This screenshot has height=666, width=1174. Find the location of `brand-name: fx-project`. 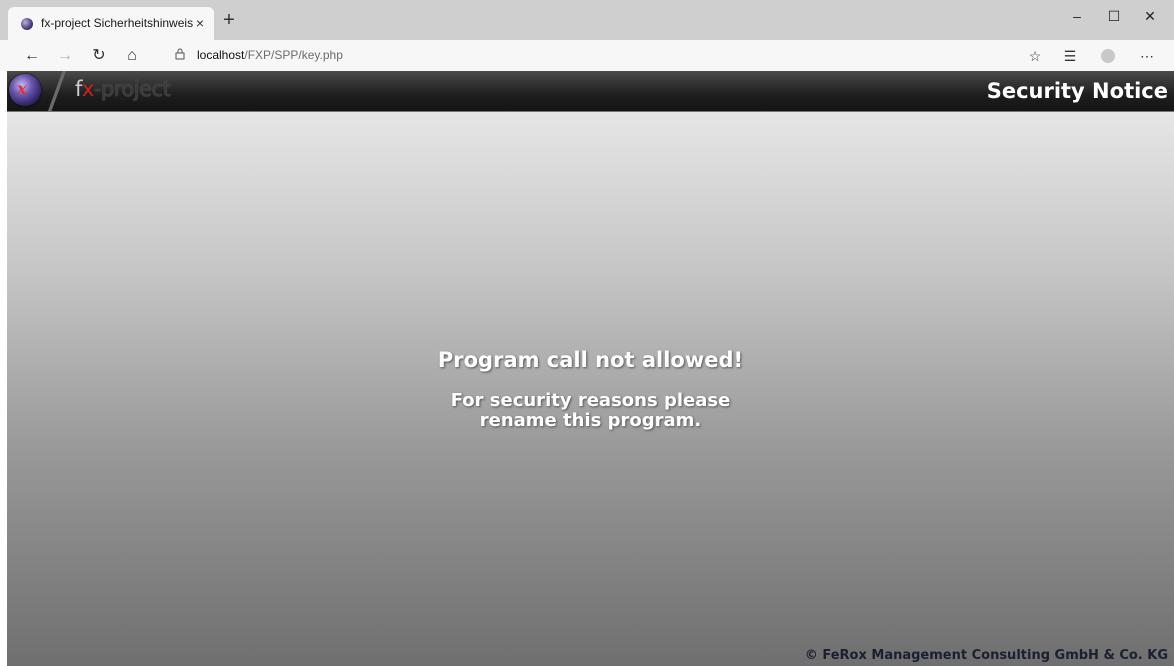

brand-name: fx-project is located at coordinates (123, 89).